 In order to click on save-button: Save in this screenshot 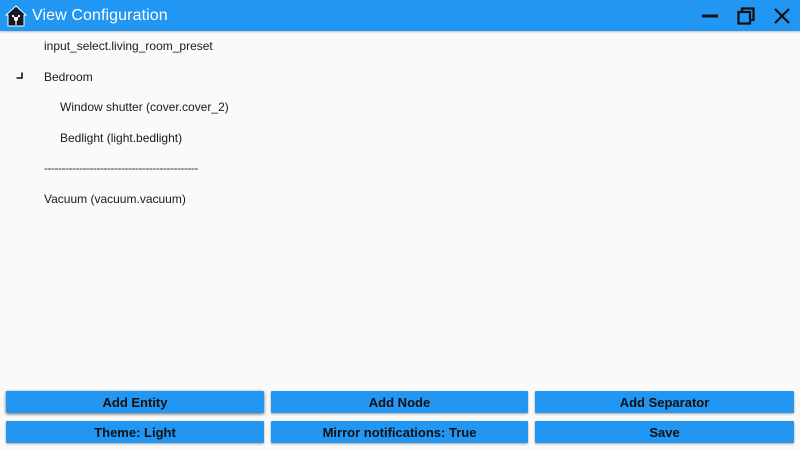, I will do `click(664, 432)`.